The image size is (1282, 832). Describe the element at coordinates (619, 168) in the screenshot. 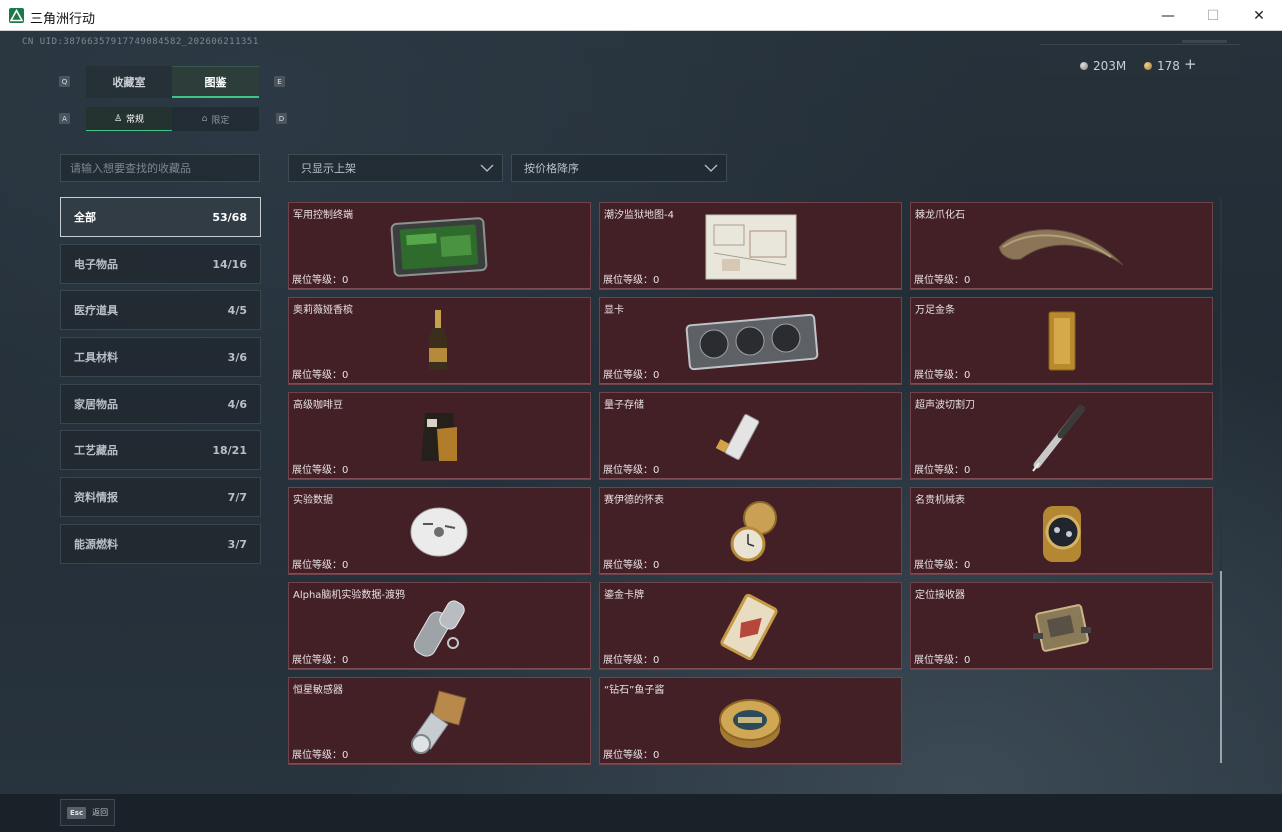

I see `sort-dropdown: 按价格降序` at that location.